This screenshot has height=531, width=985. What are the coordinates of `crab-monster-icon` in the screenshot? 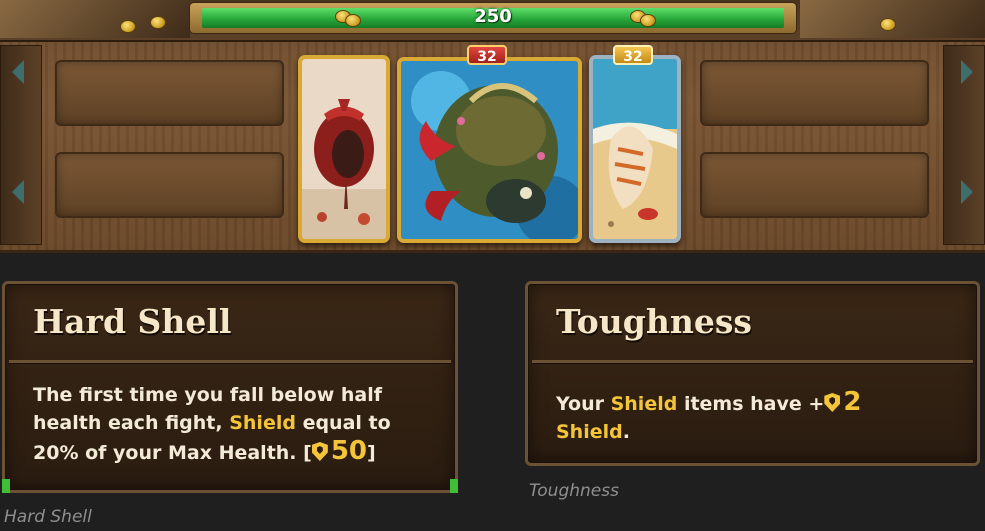 It's located at (489, 150).